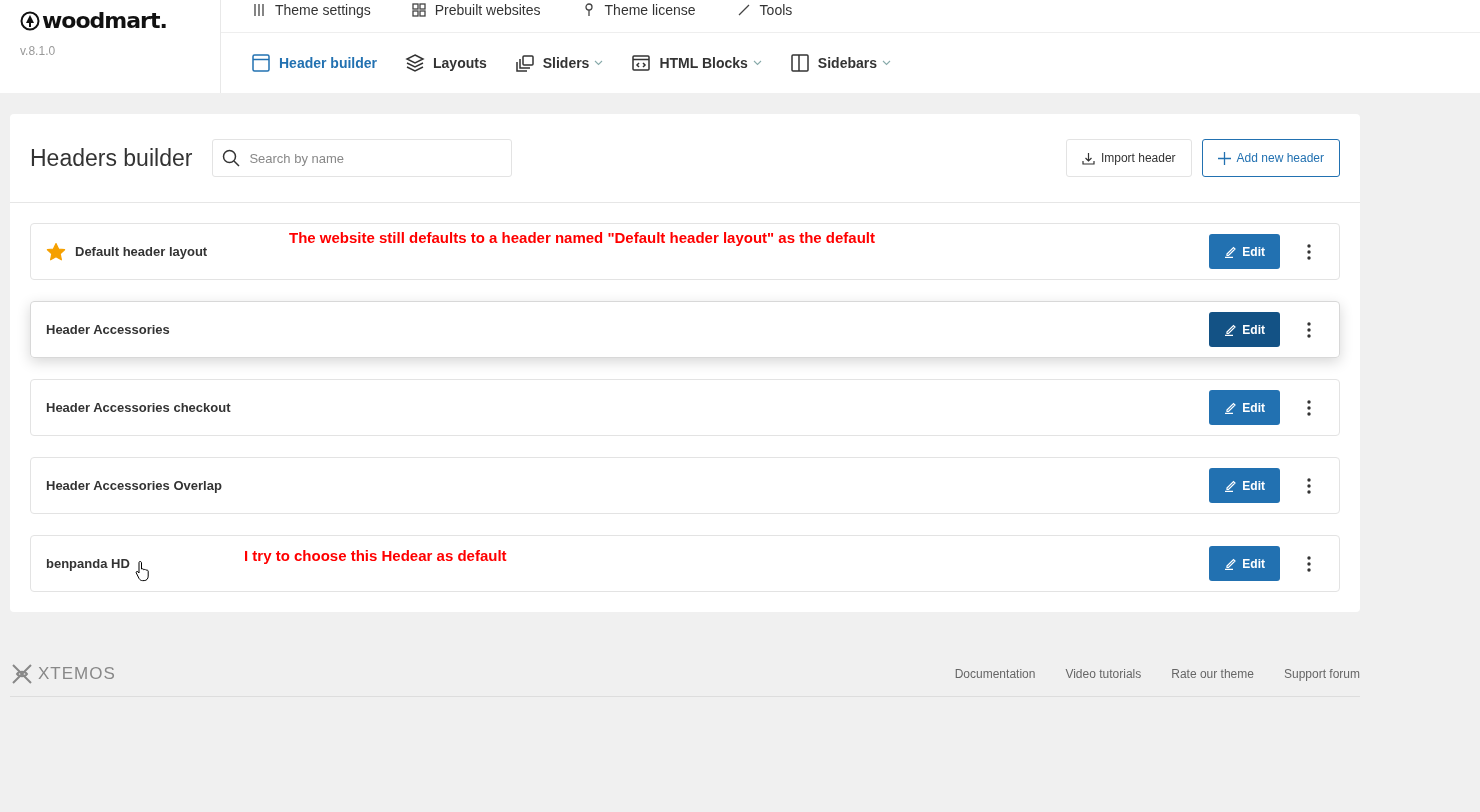 This screenshot has width=1480, height=812. Describe the element at coordinates (446, 63) in the screenshot. I see `nav-tab: Layouts` at that location.